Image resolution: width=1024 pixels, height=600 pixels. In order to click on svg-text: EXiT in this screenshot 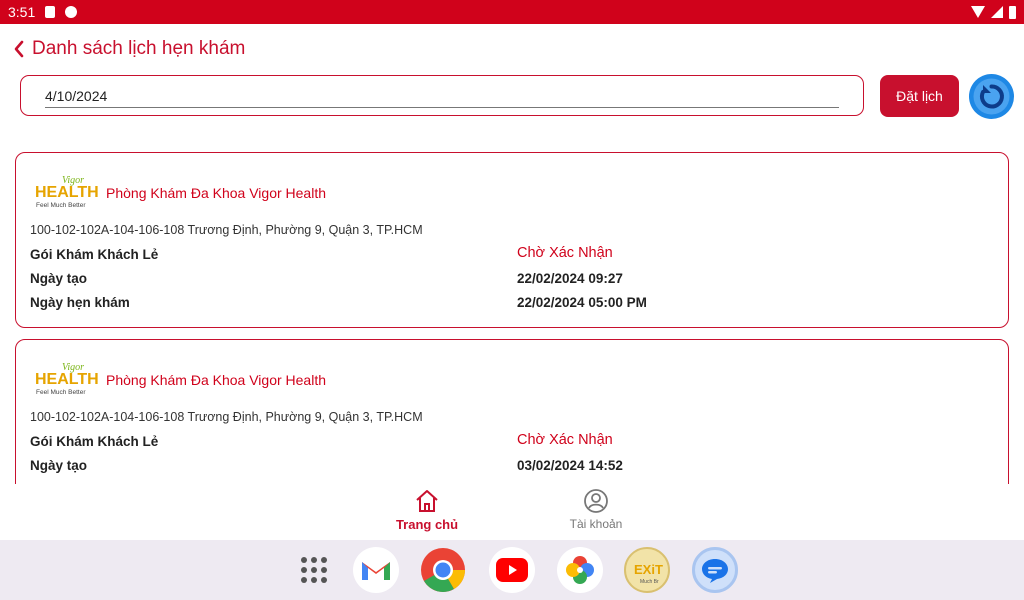, I will do `click(648, 569)`.